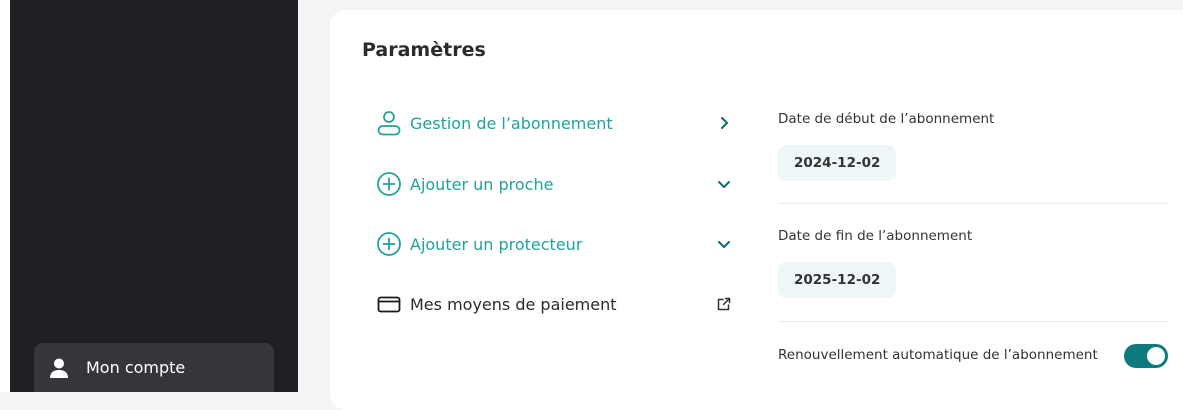  Describe the element at coordinates (1156, 356) in the screenshot. I see `toggle-knob` at that location.